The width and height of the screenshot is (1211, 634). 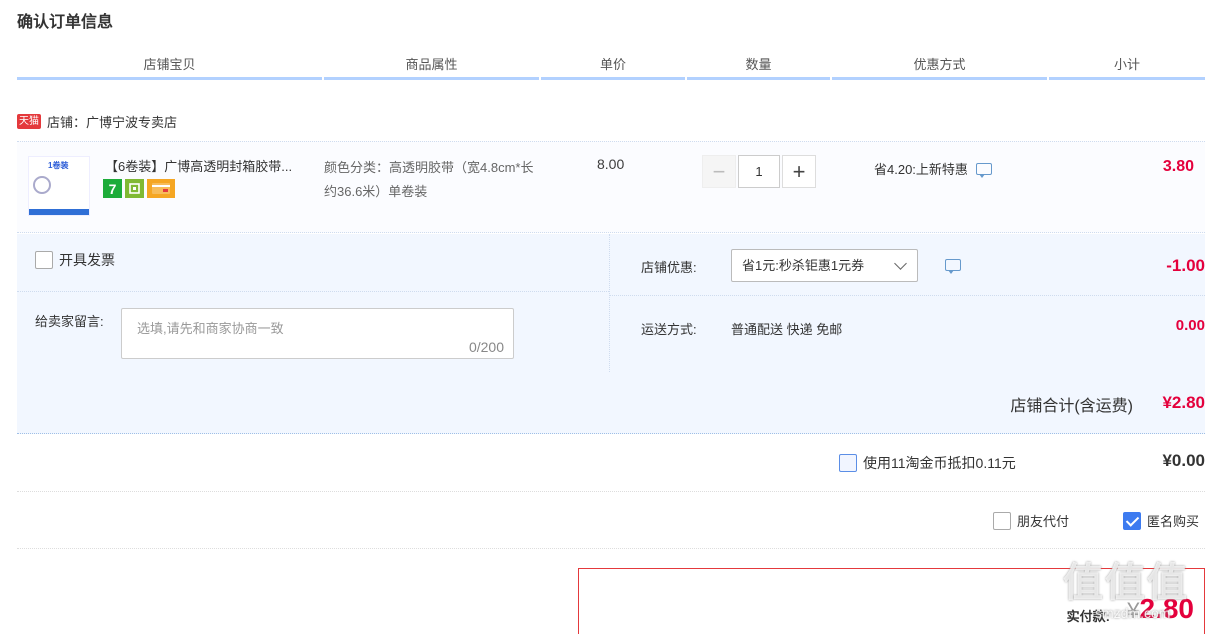 What do you see at coordinates (161, 188) in the screenshot?
I see `credit-card-icon` at bounding box center [161, 188].